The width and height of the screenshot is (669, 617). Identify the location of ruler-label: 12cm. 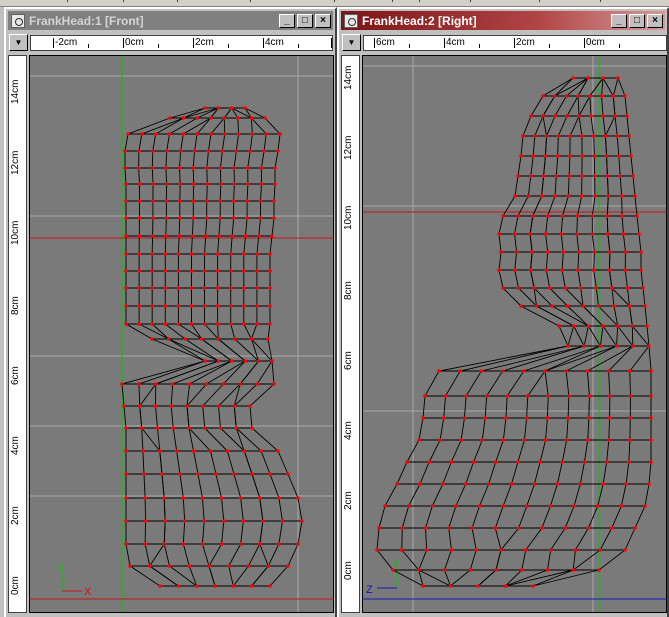
(348, 147).